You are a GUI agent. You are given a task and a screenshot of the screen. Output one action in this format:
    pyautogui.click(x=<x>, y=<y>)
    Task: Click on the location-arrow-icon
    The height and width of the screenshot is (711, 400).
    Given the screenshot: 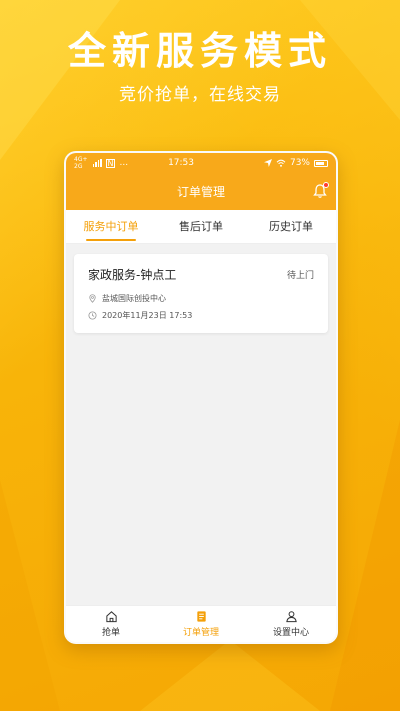 What is the action you would take?
    pyautogui.click(x=267, y=163)
    